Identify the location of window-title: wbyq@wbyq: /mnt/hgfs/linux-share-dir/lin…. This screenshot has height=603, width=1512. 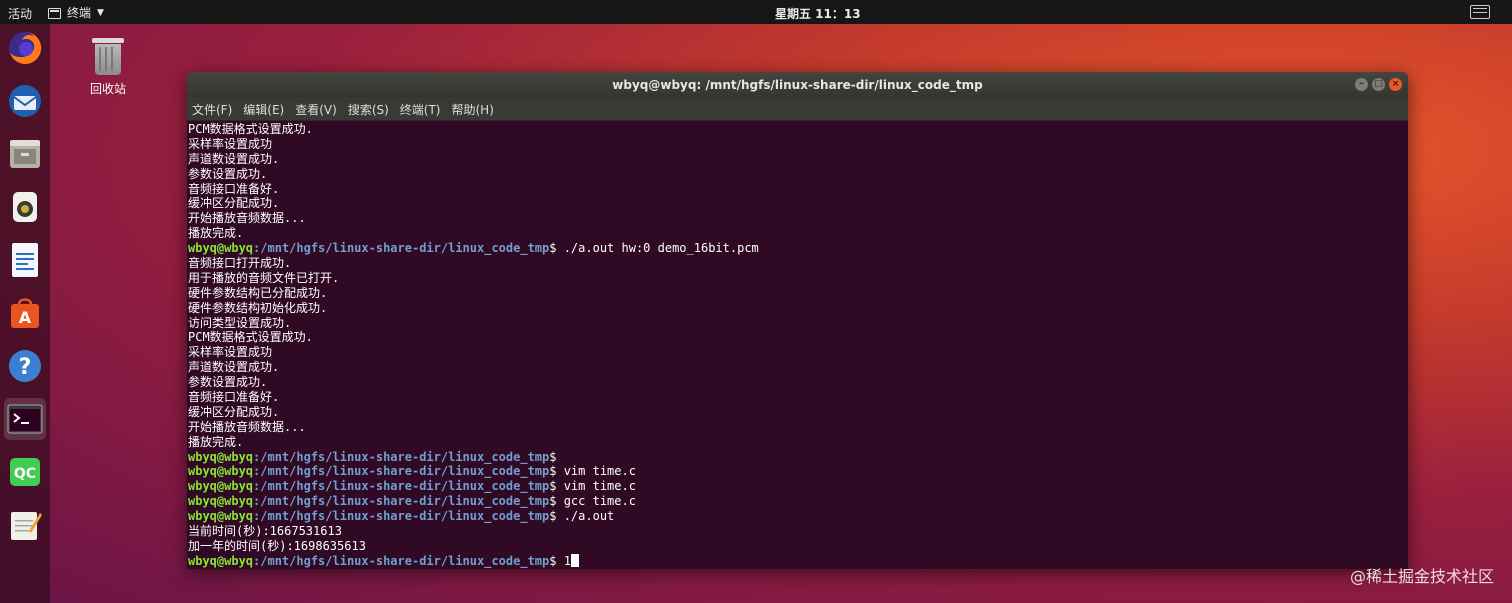
(797, 85).